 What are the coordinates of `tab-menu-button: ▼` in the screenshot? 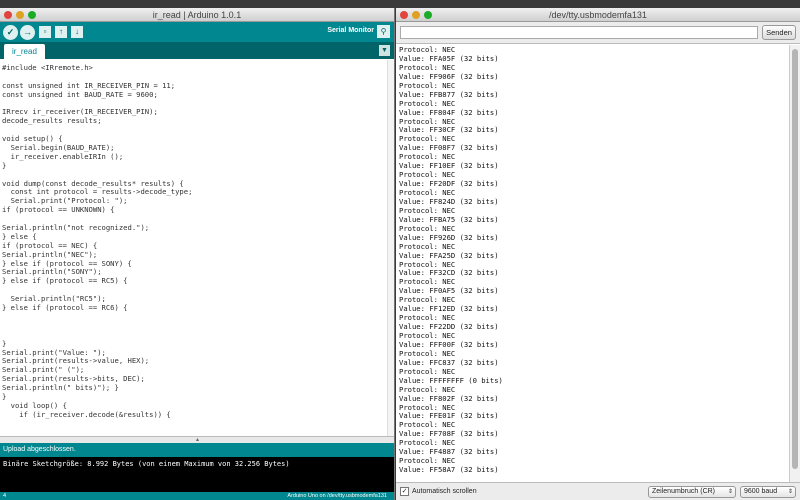 It's located at (384, 50).